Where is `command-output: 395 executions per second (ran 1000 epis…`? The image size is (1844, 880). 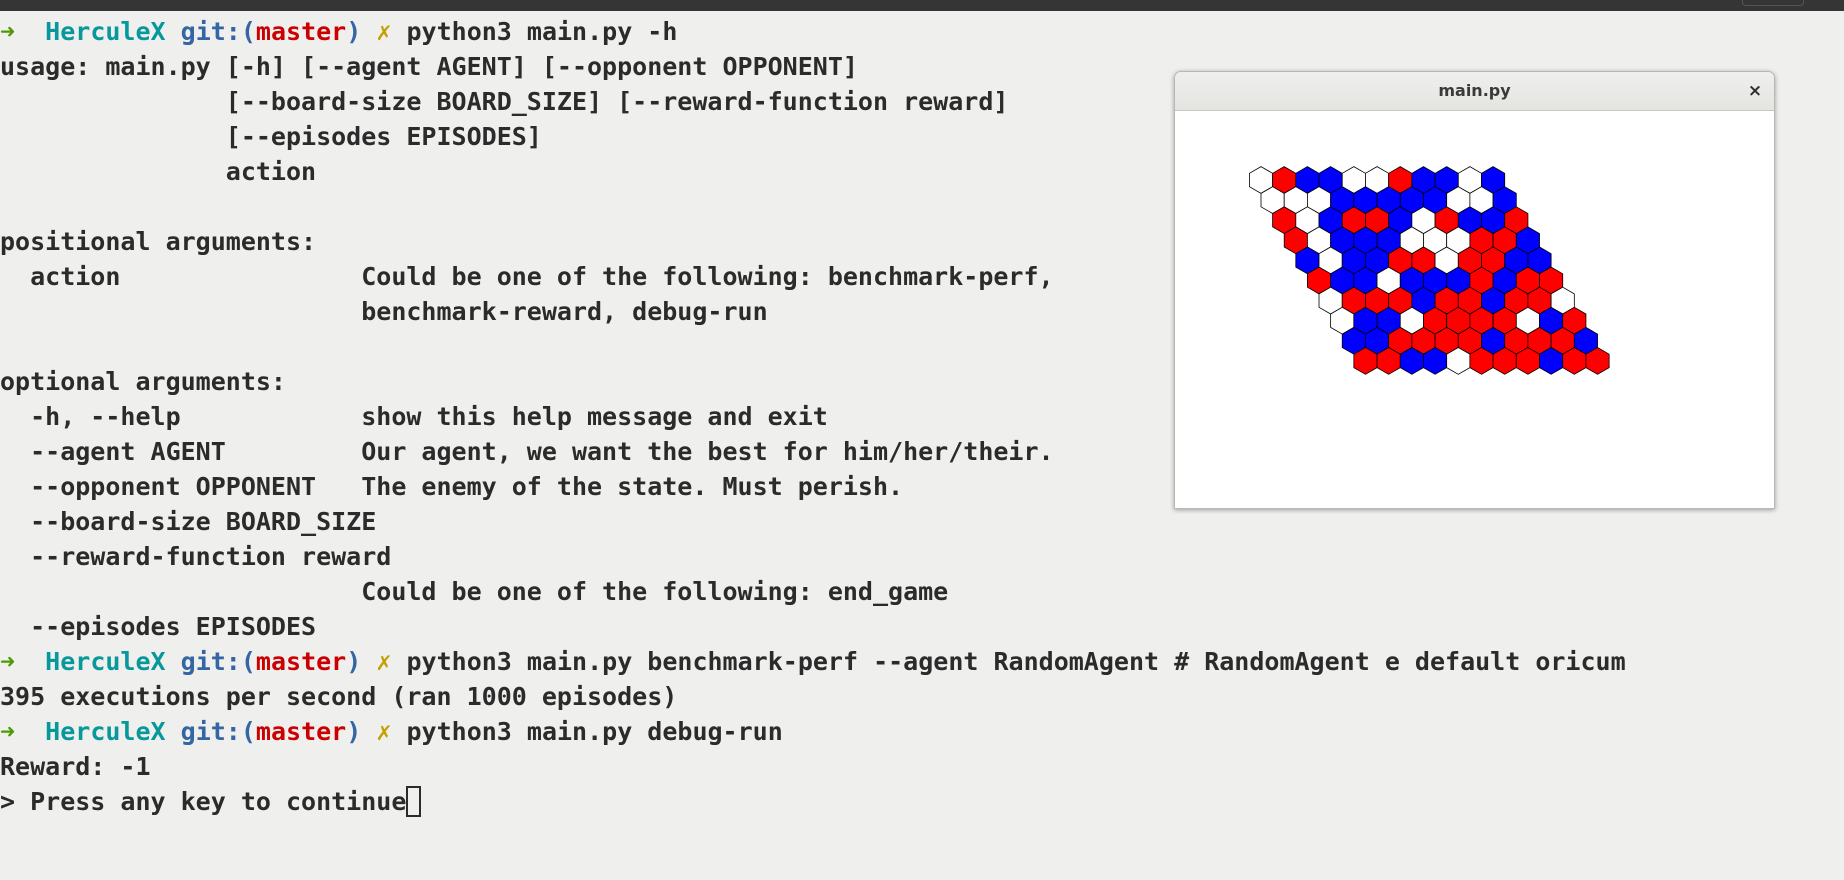
command-output: 395 executions per second (ran 1000 epis… is located at coordinates (339, 696).